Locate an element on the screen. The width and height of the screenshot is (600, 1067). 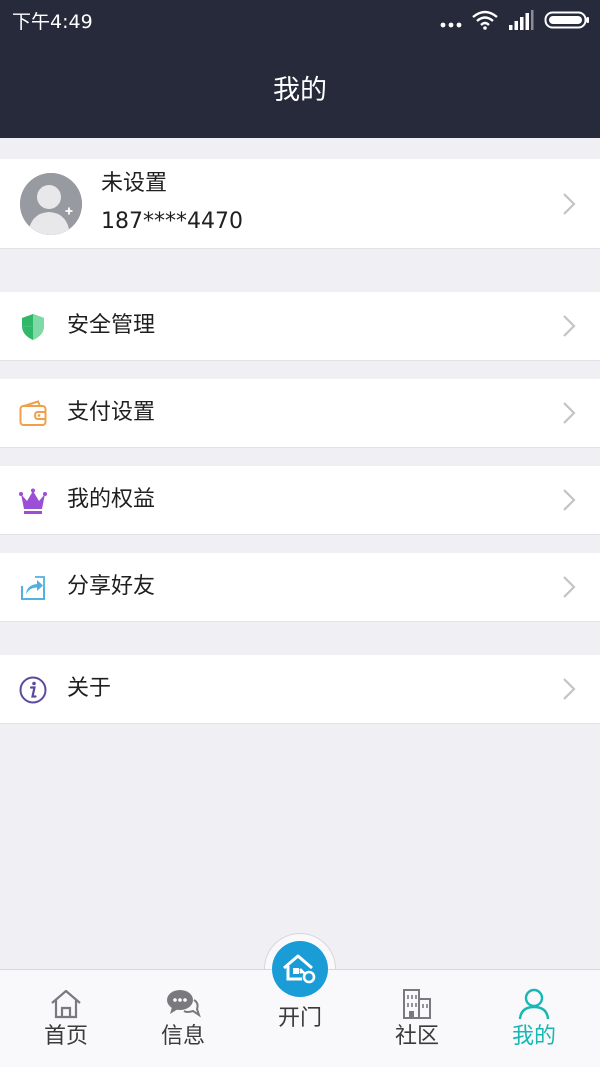
tab-community: 社区 is located at coordinates (417, 1019).